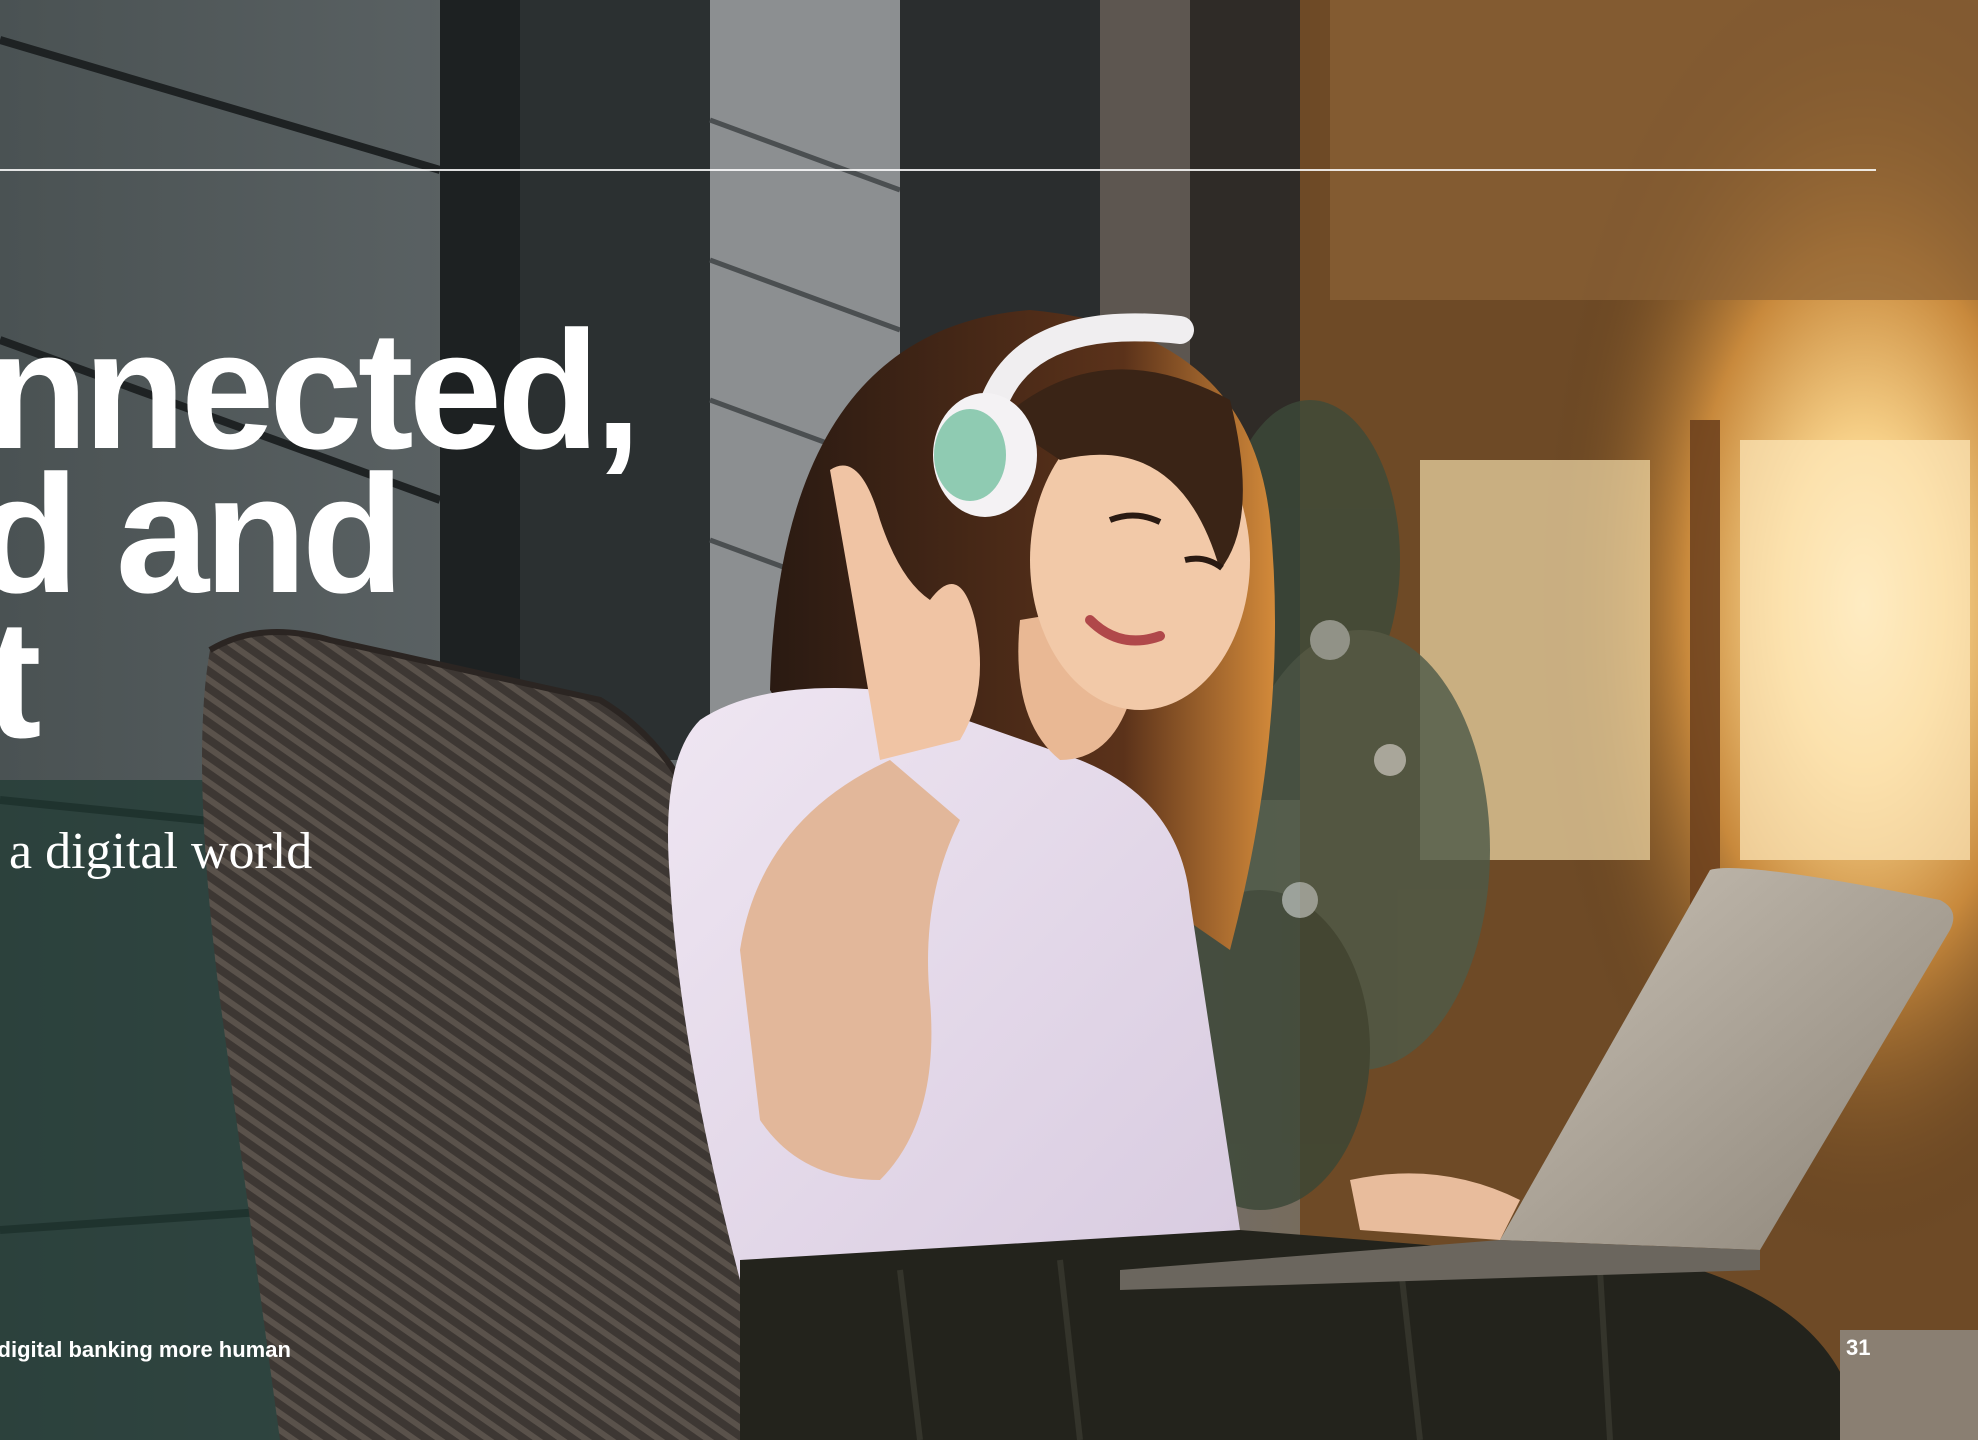 This screenshot has height=1440, width=1978. What do you see at coordinates (21, 678) in the screenshot?
I see `headline-line-3: nt` at bounding box center [21, 678].